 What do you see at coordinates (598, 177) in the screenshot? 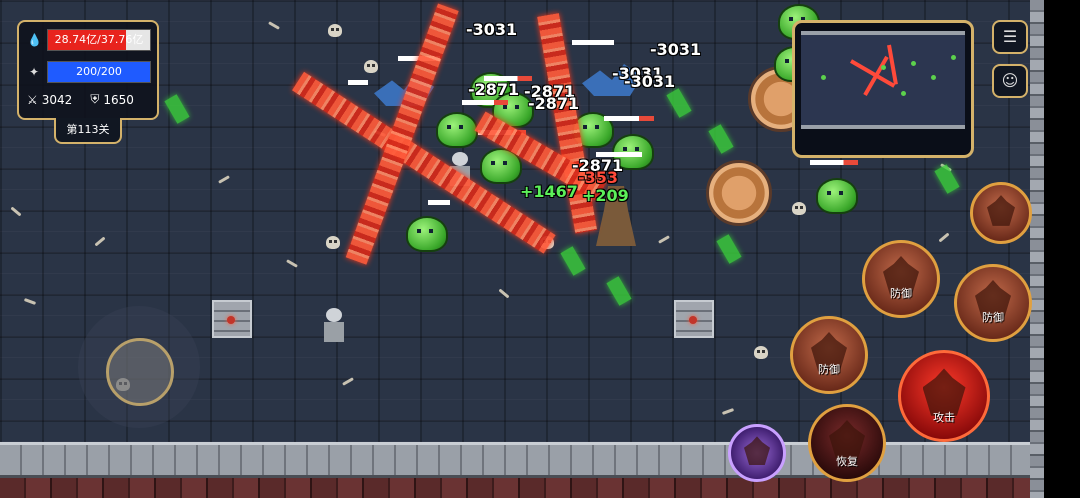
I see `damage-number: -353` at bounding box center [598, 177].